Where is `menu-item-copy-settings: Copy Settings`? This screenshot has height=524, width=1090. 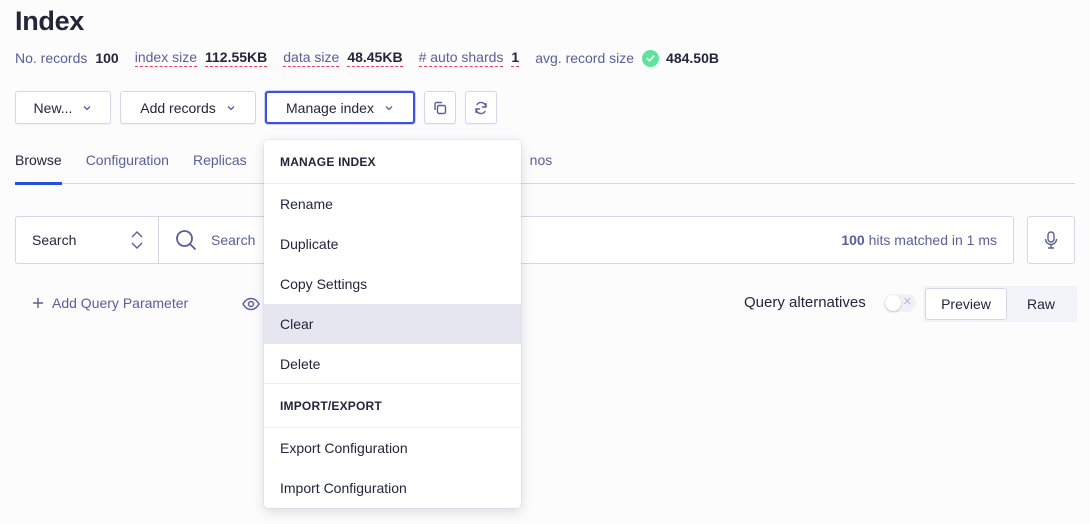 menu-item-copy-settings: Copy Settings is located at coordinates (392, 284).